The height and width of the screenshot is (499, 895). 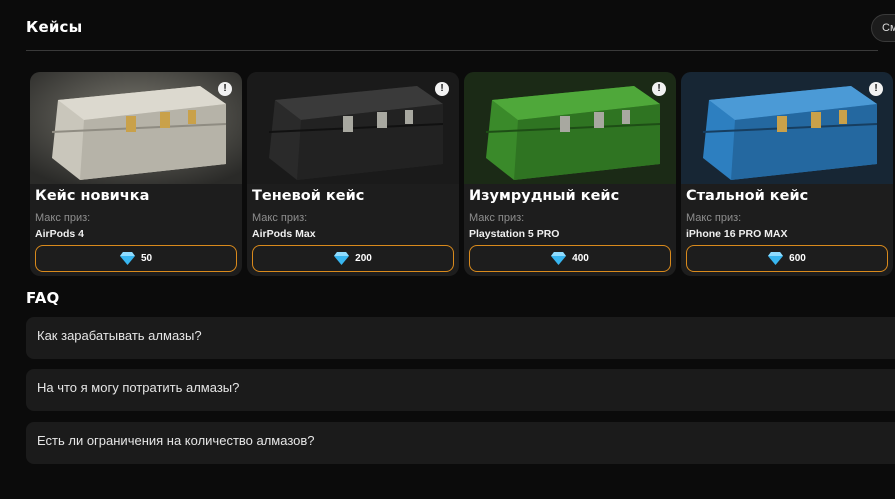 What do you see at coordinates (460, 390) in the screenshot?
I see `faq-item-1: На что я могу потратить алмазы?` at bounding box center [460, 390].